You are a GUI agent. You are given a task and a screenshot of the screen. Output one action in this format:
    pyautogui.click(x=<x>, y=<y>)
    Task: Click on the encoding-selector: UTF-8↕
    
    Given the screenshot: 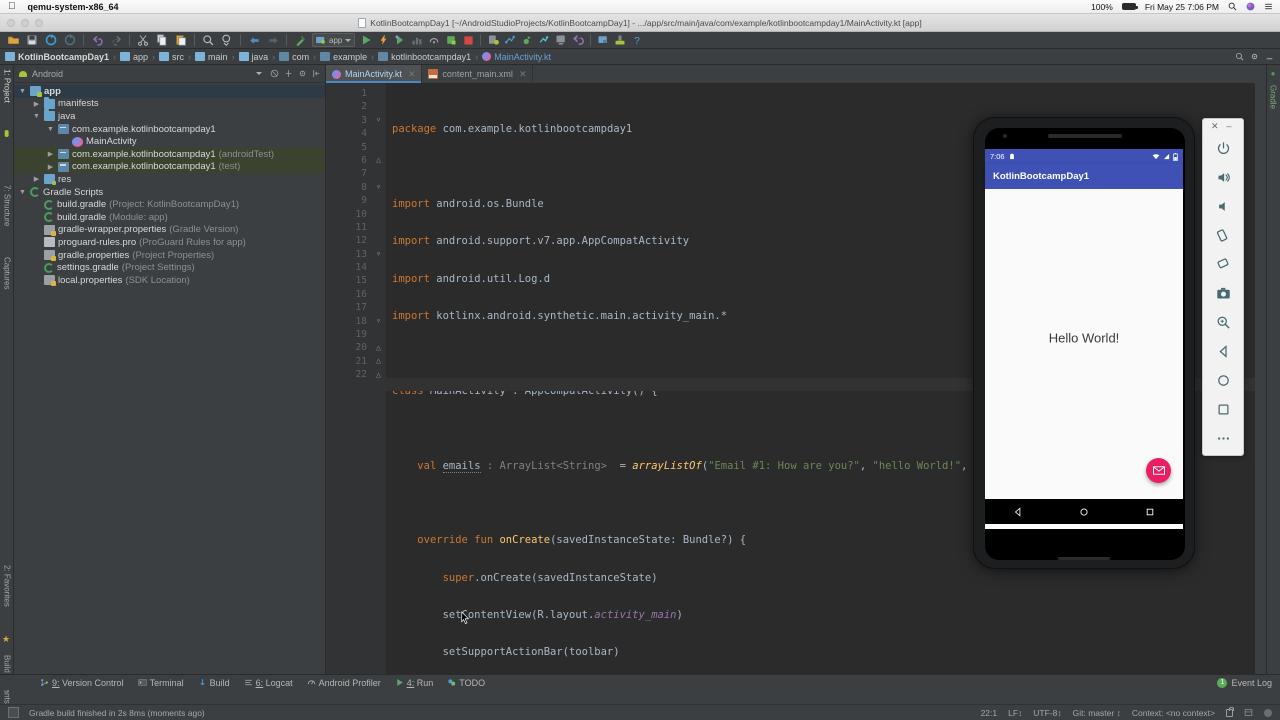 What is the action you would take?
    pyautogui.click(x=1047, y=713)
    